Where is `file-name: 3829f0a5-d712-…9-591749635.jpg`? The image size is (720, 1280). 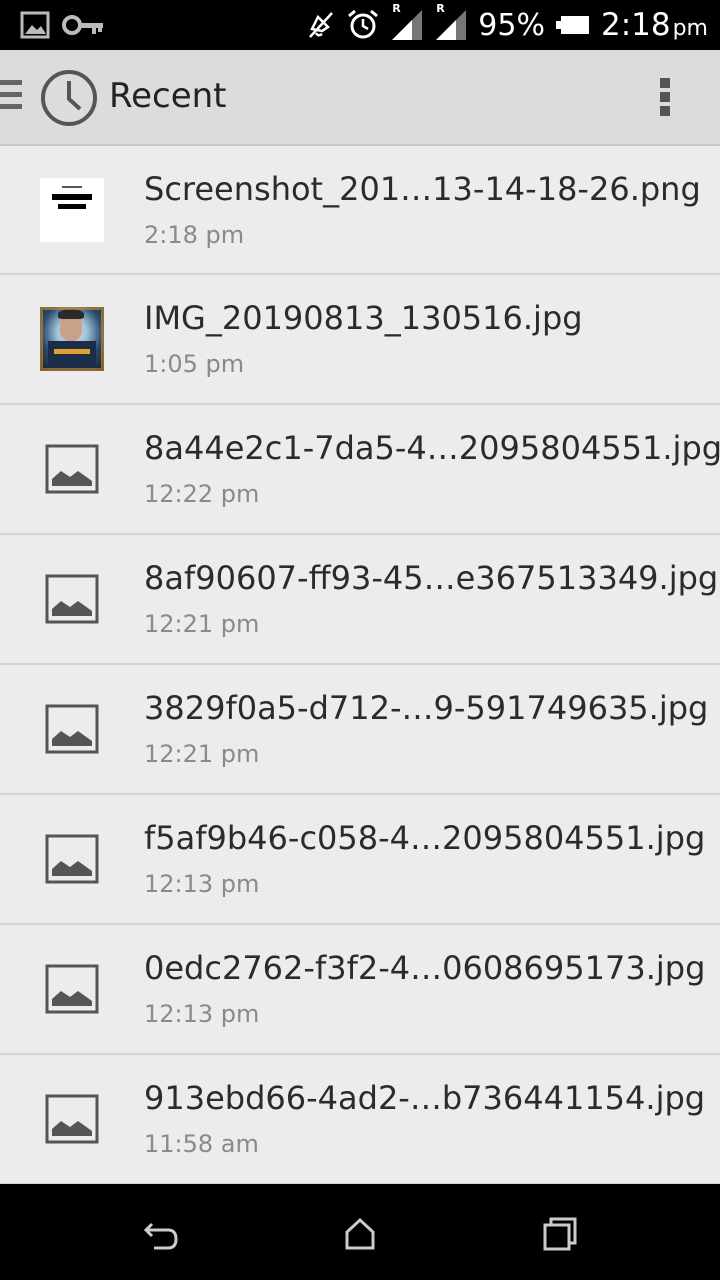
file-name: 3829f0a5-d712-…9-591749635.jpg is located at coordinates (426, 708).